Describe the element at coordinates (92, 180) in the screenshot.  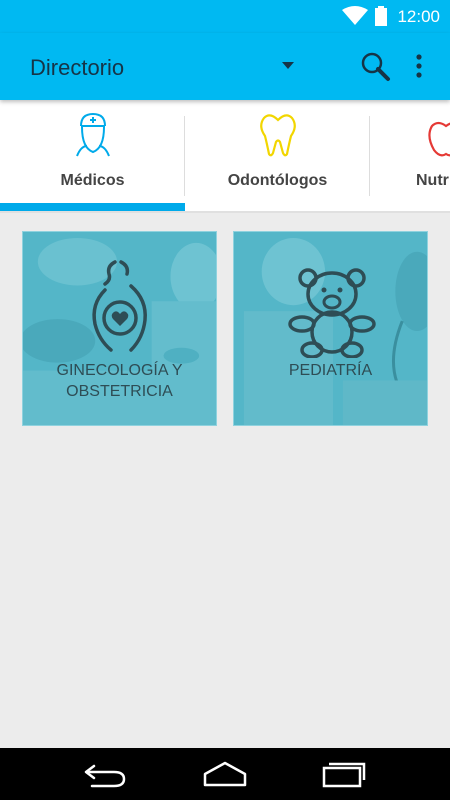
I see `tab-label: Médicos` at that location.